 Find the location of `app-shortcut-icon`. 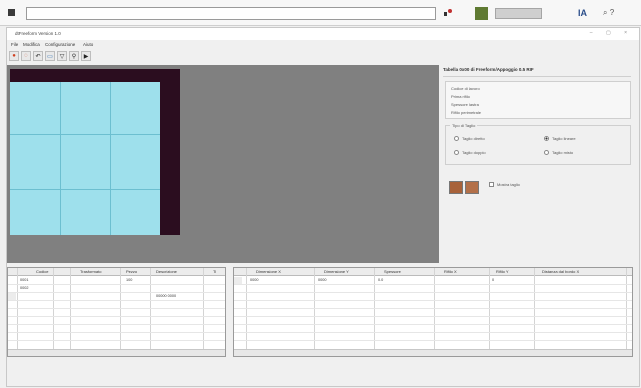

app-shortcut-icon is located at coordinates (481, 13).